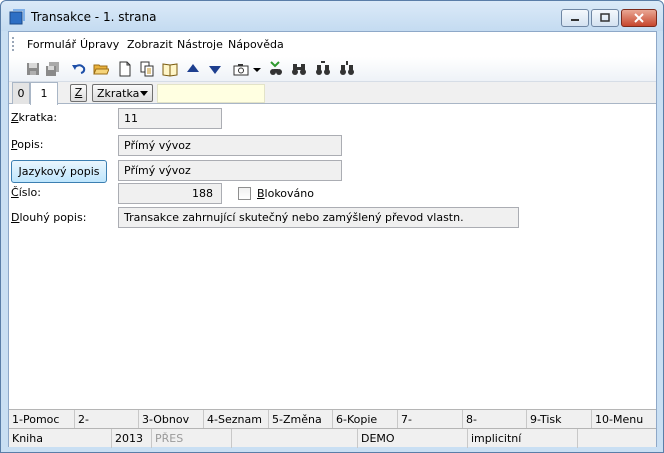 This screenshot has height=453, width=664. What do you see at coordinates (299, 69) in the screenshot?
I see `binoculars-icon` at bounding box center [299, 69].